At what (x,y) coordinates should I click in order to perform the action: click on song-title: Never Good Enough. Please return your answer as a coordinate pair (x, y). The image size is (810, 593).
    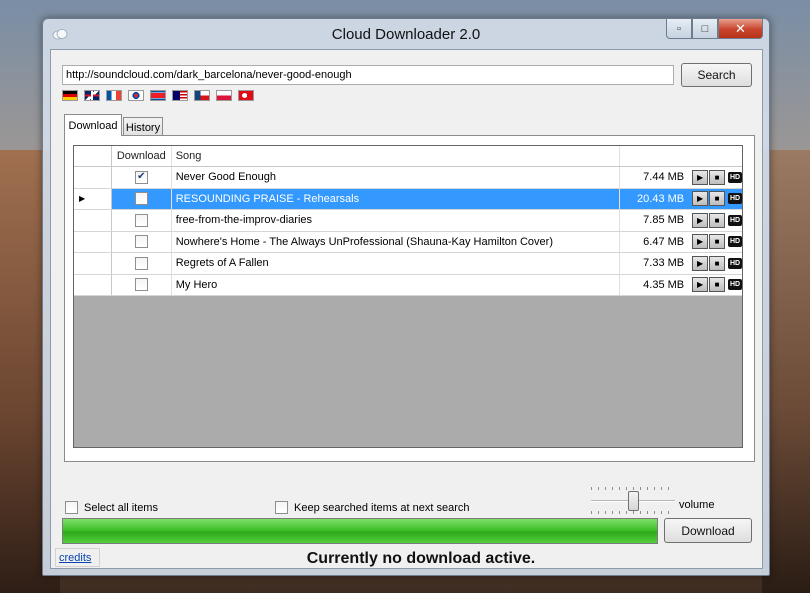
    Looking at the image, I should click on (396, 177).